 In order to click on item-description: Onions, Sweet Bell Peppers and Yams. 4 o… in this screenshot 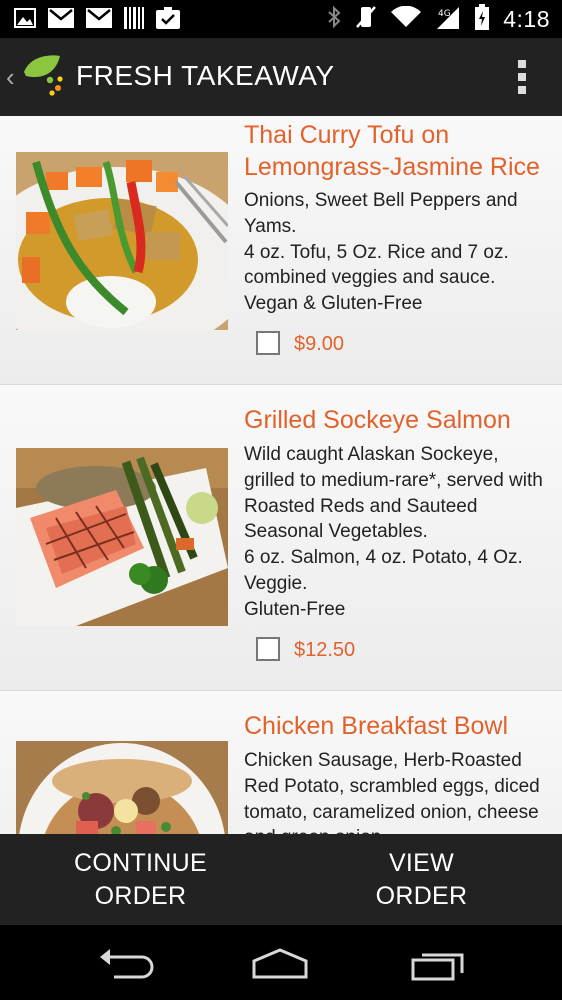, I will do `click(381, 252)`.